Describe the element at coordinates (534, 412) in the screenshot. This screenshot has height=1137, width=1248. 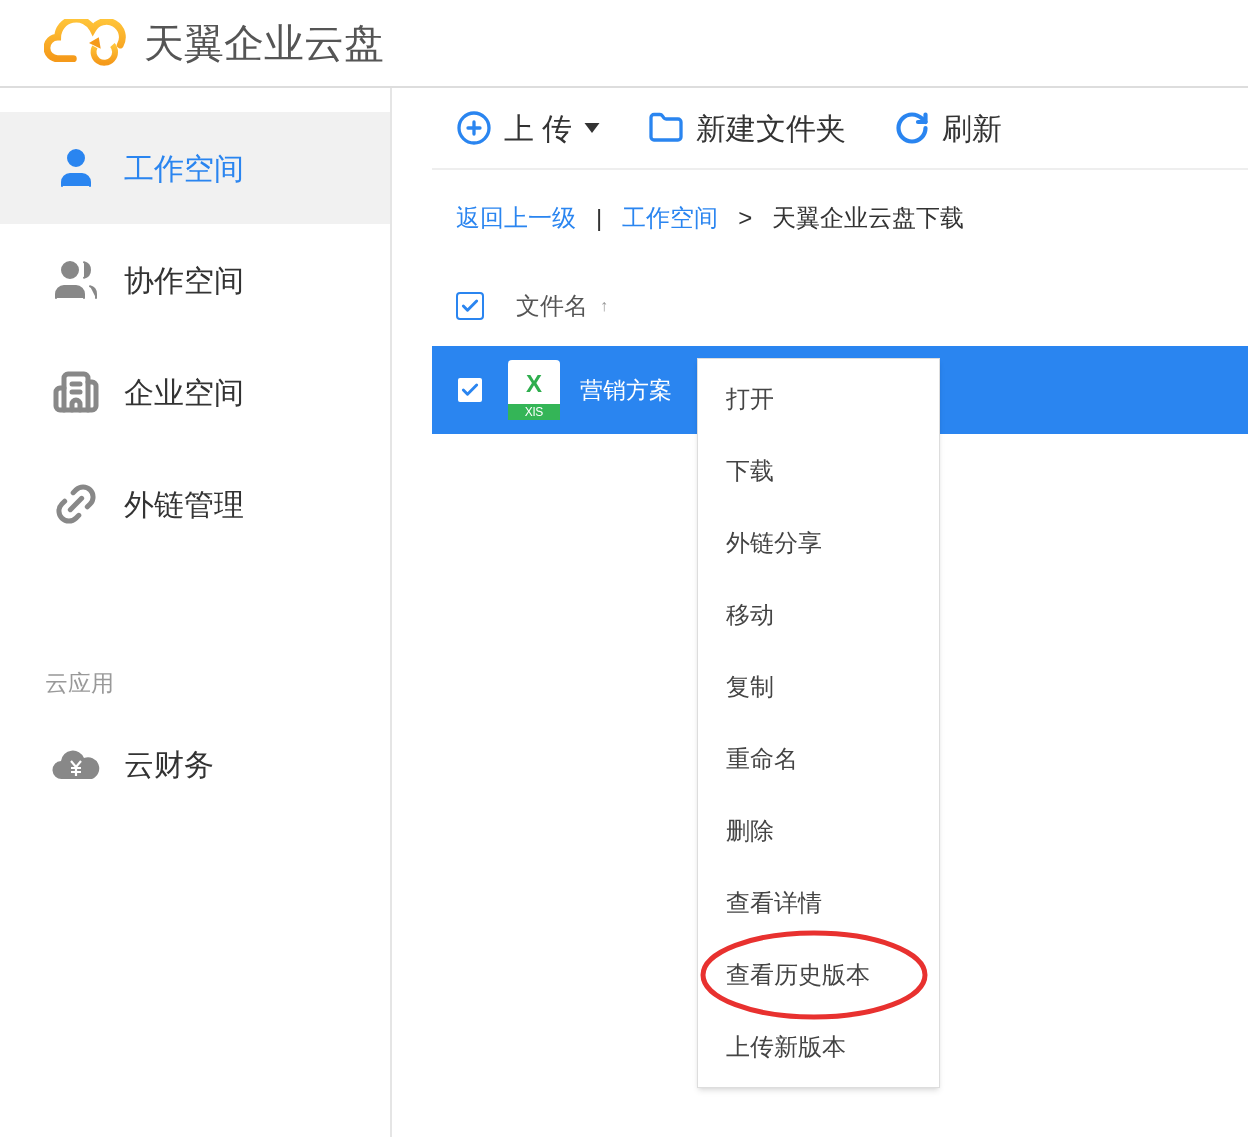
I see `icon-label: XlS` at that location.